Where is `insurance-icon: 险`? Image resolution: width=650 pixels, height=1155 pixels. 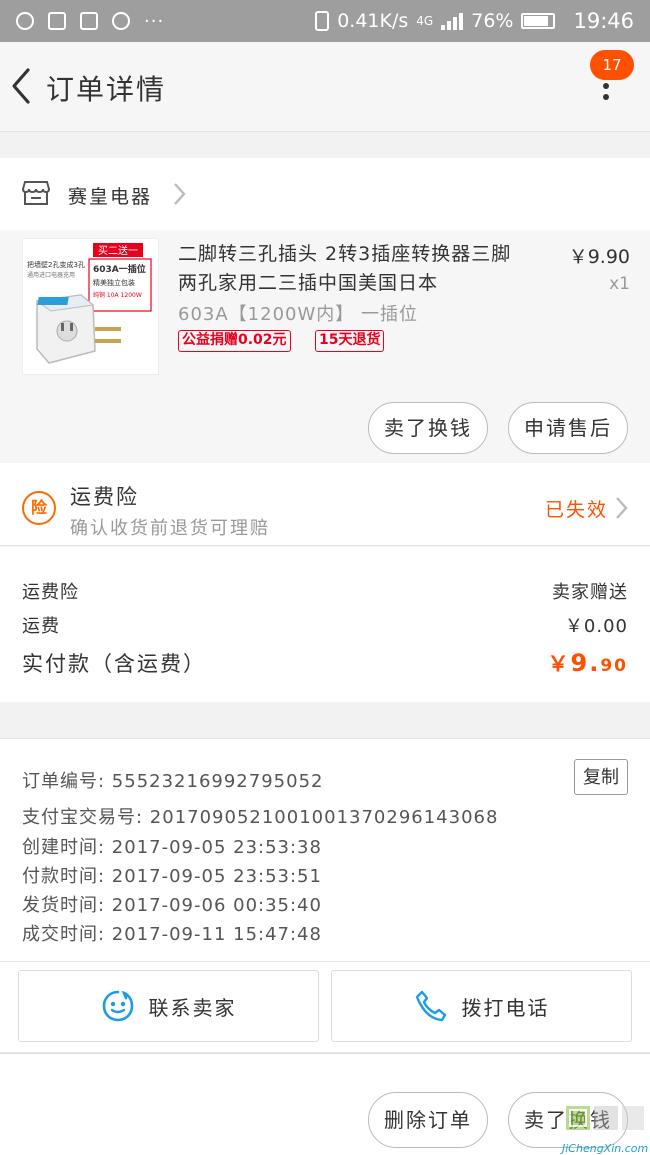
insurance-icon: 险 is located at coordinates (39, 508).